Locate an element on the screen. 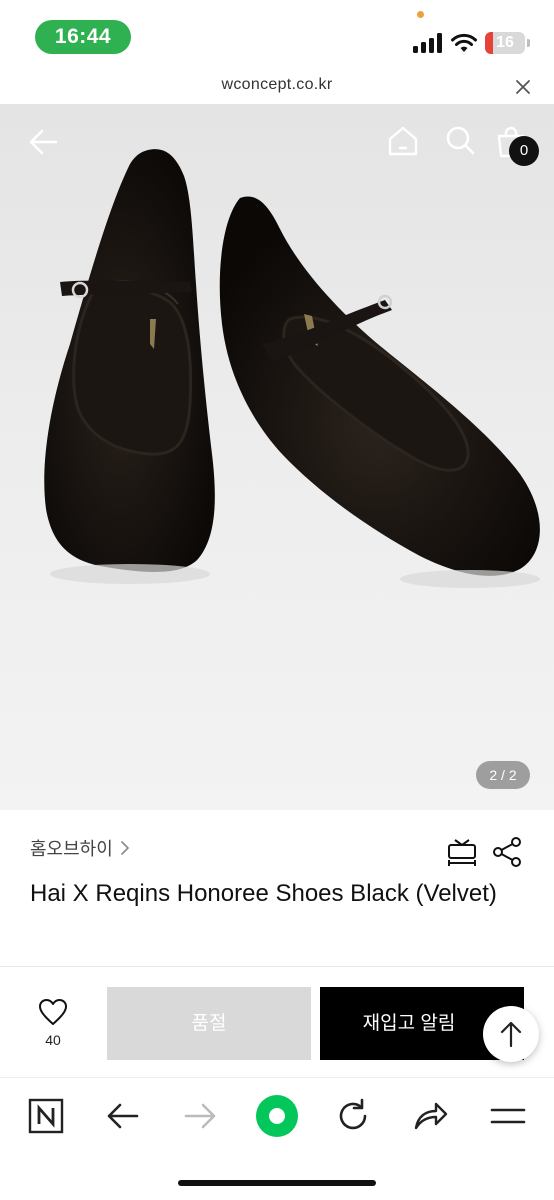 This screenshot has height=1200, width=554. back-icon is located at coordinates (123, 1116).